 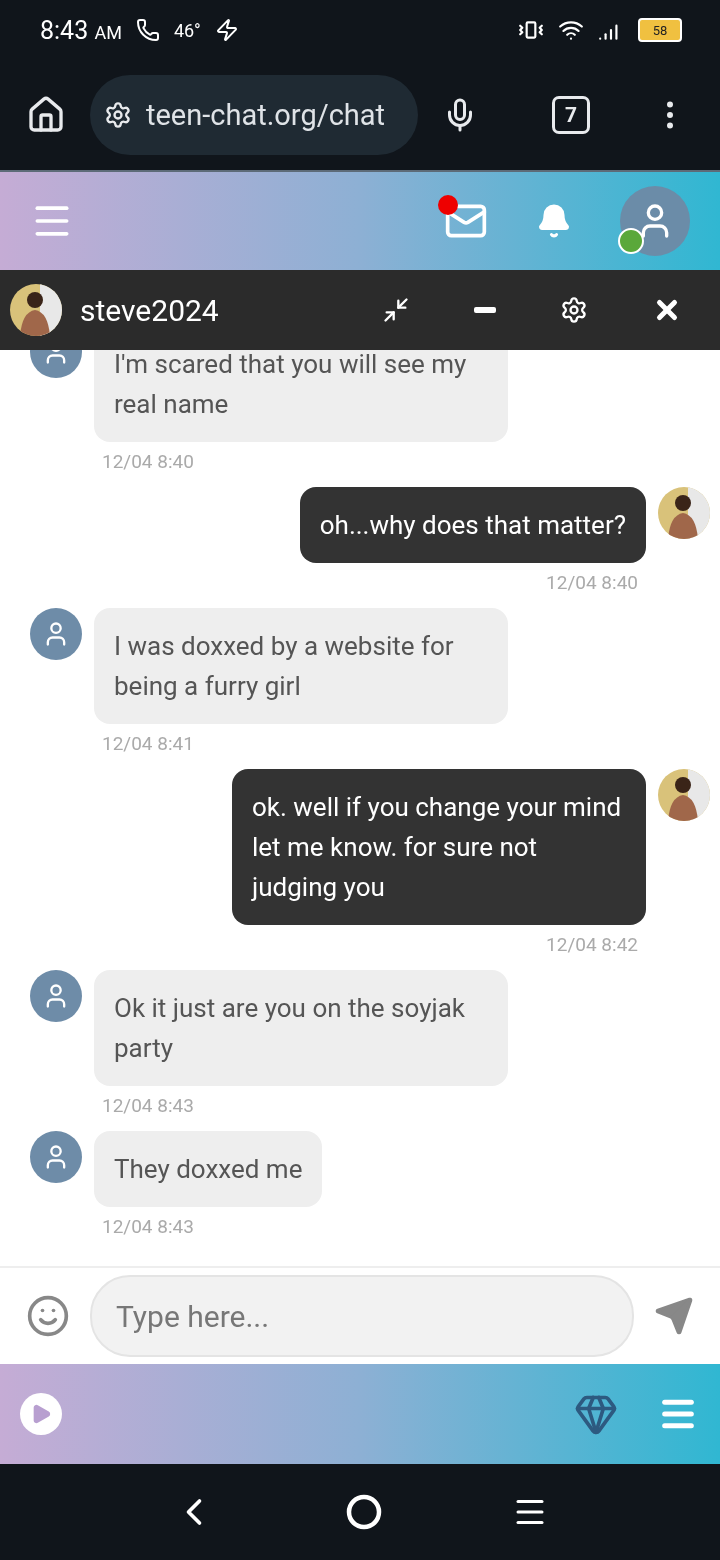 I want to click on collapse-button, so click(x=396, y=310).